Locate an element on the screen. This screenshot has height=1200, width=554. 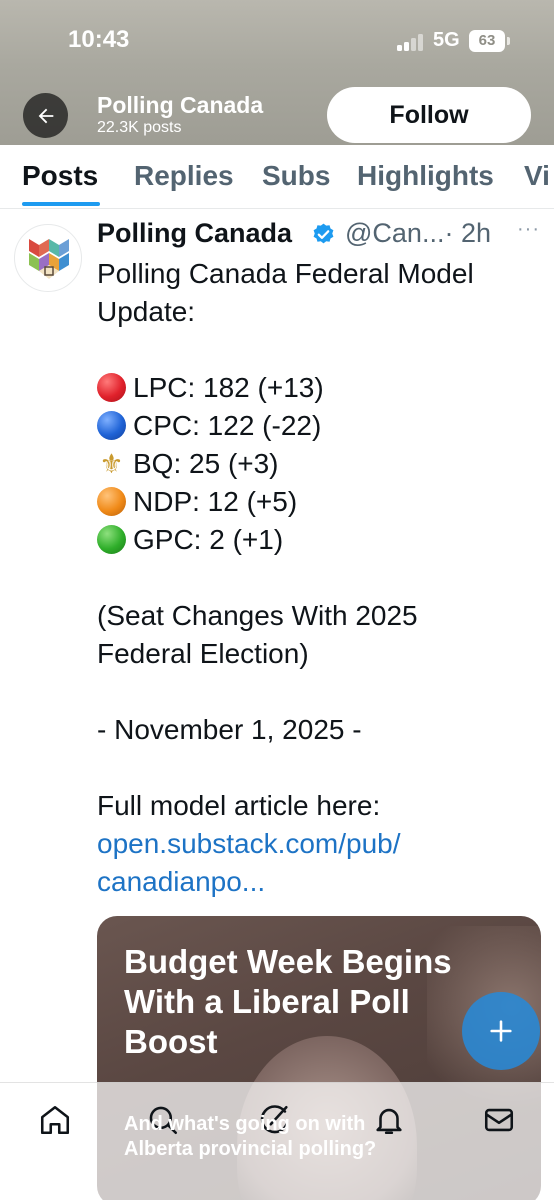
tab-replies: Replies is located at coordinates (184, 176).